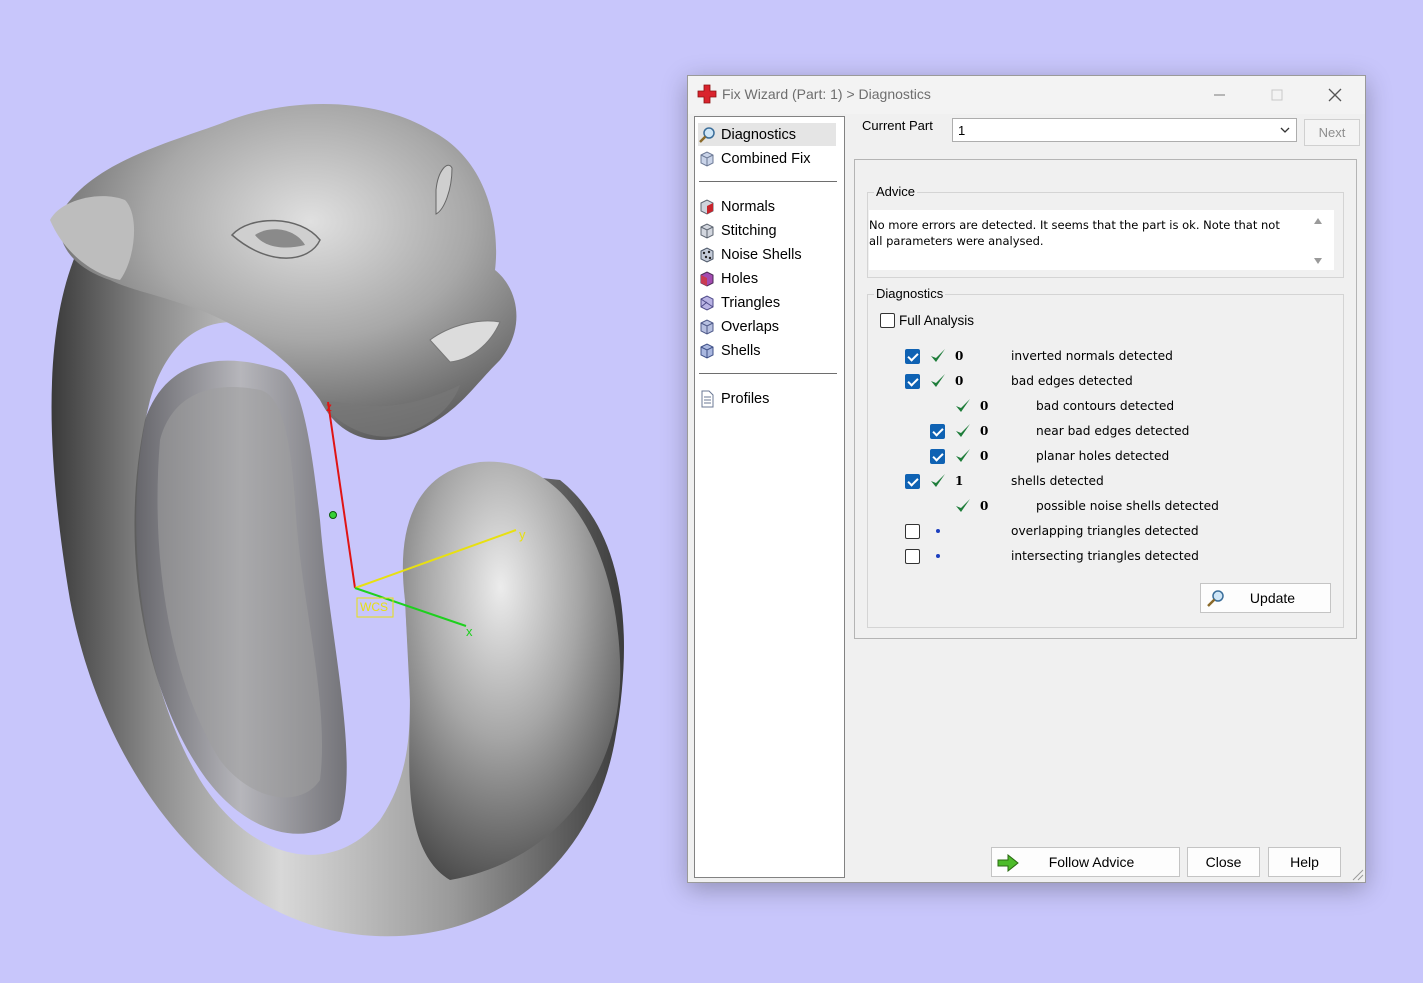 Image resolution: width=1423 pixels, height=983 pixels. What do you see at coordinates (1091, 862) in the screenshot?
I see `follow-advice-label: Follow Advice` at bounding box center [1091, 862].